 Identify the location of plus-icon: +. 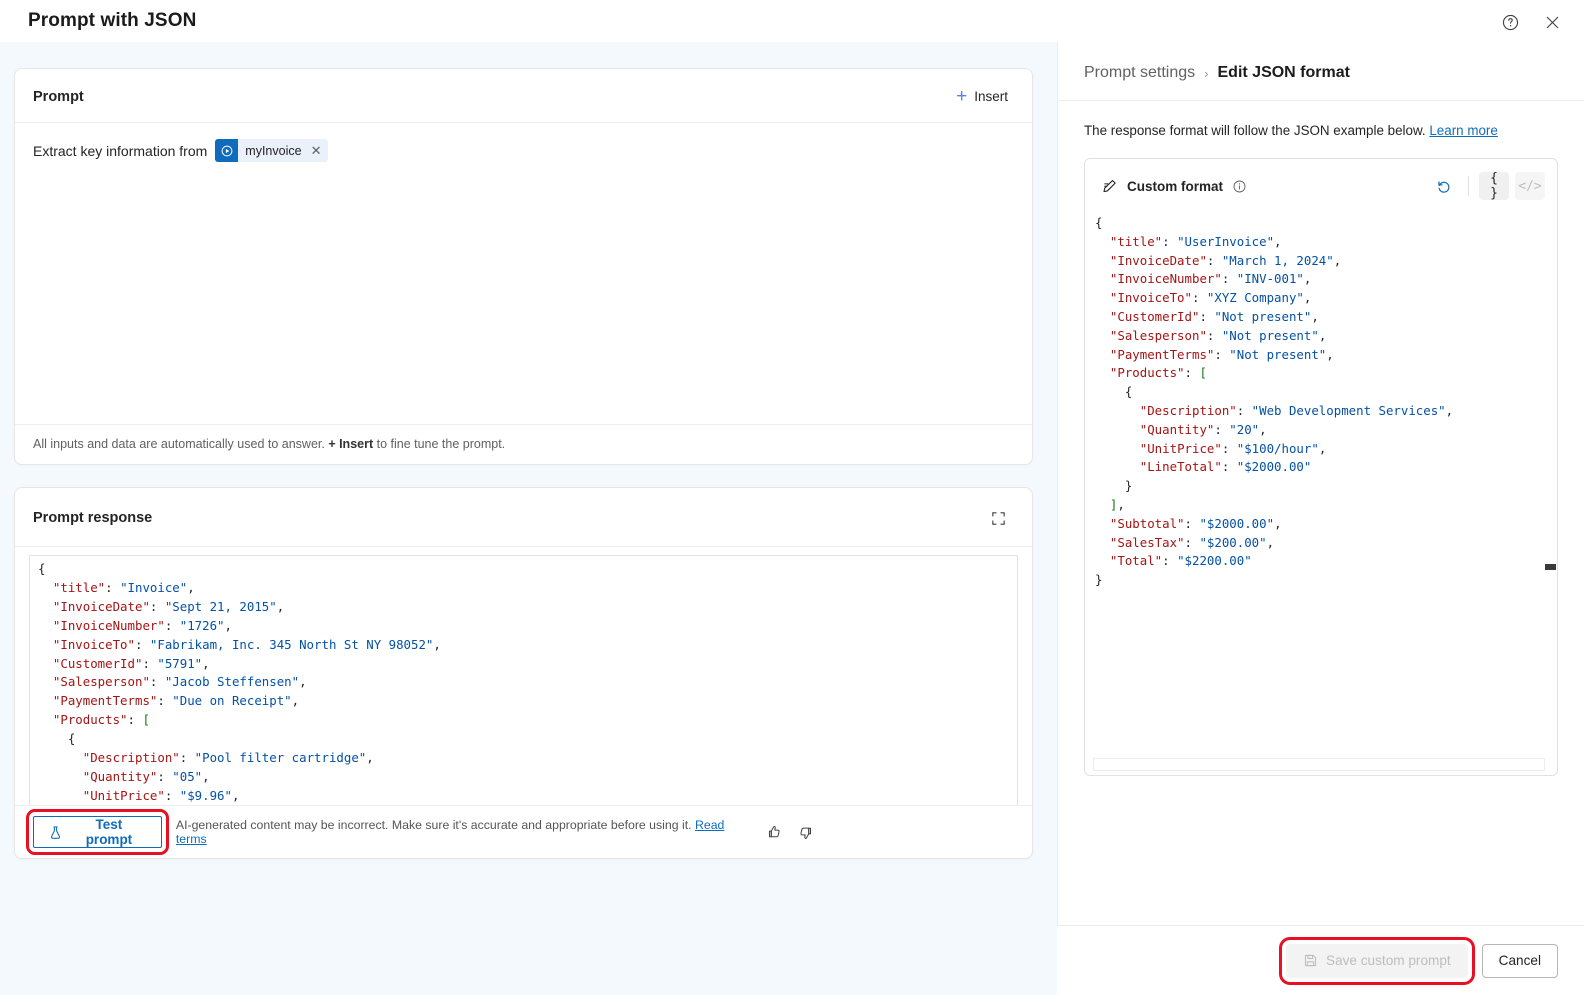
(962, 96).